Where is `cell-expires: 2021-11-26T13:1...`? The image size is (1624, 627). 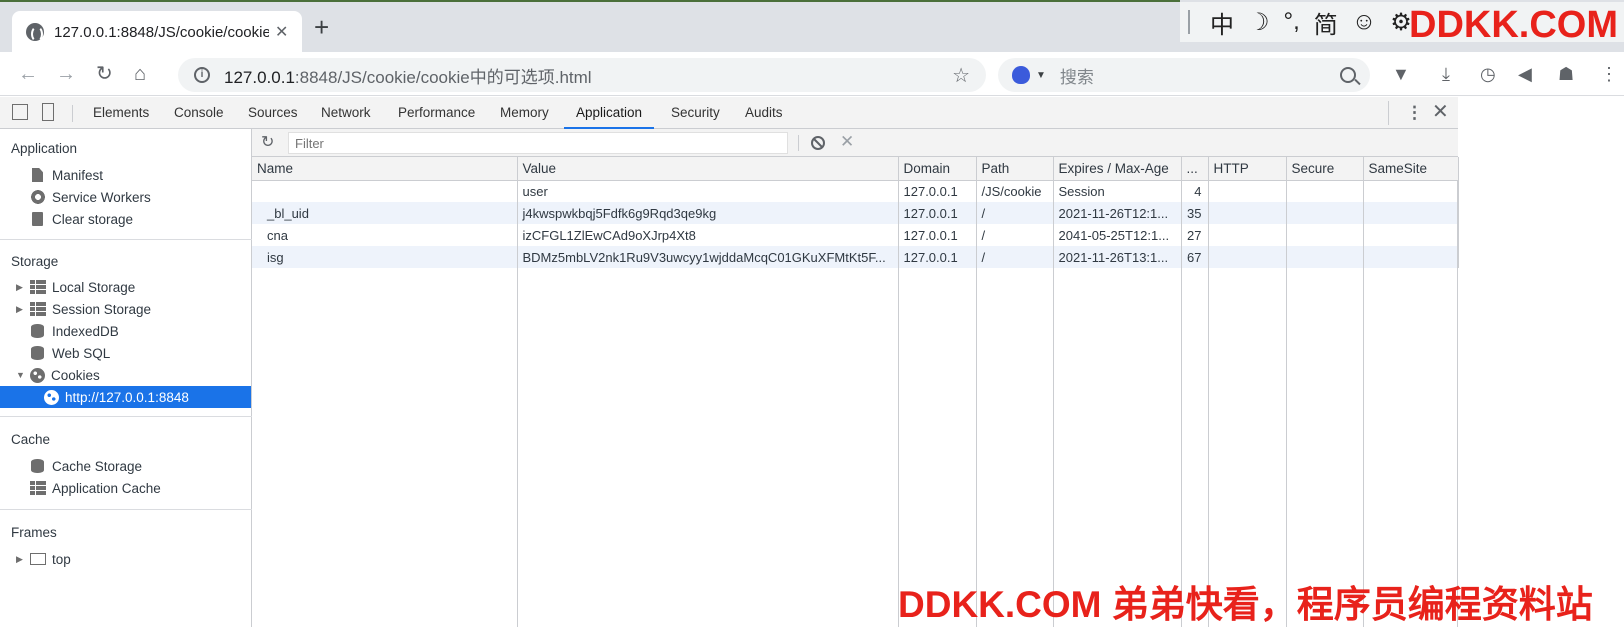 cell-expires: 2021-11-26T13:1... is located at coordinates (1117, 257).